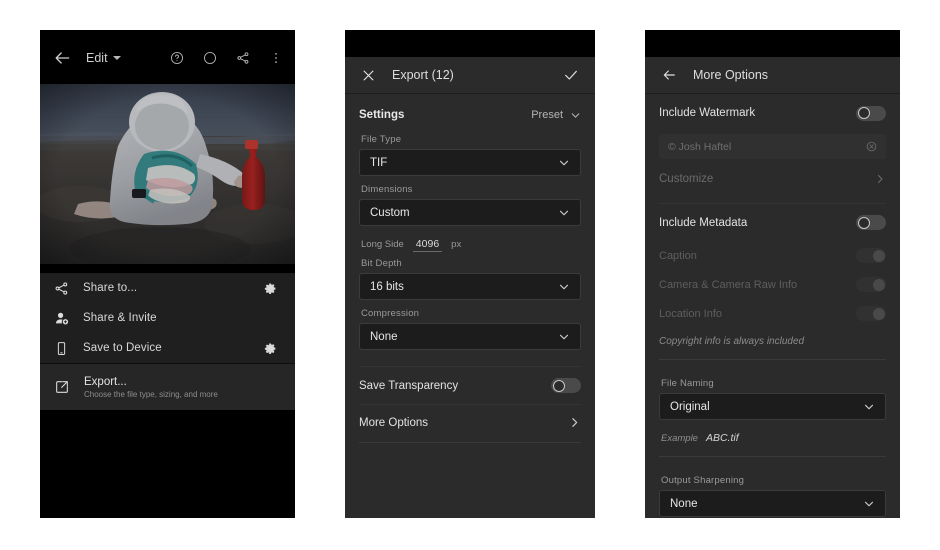 This screenshot has height=550, width=940. I want to click on export-icon, so click(62, 387).